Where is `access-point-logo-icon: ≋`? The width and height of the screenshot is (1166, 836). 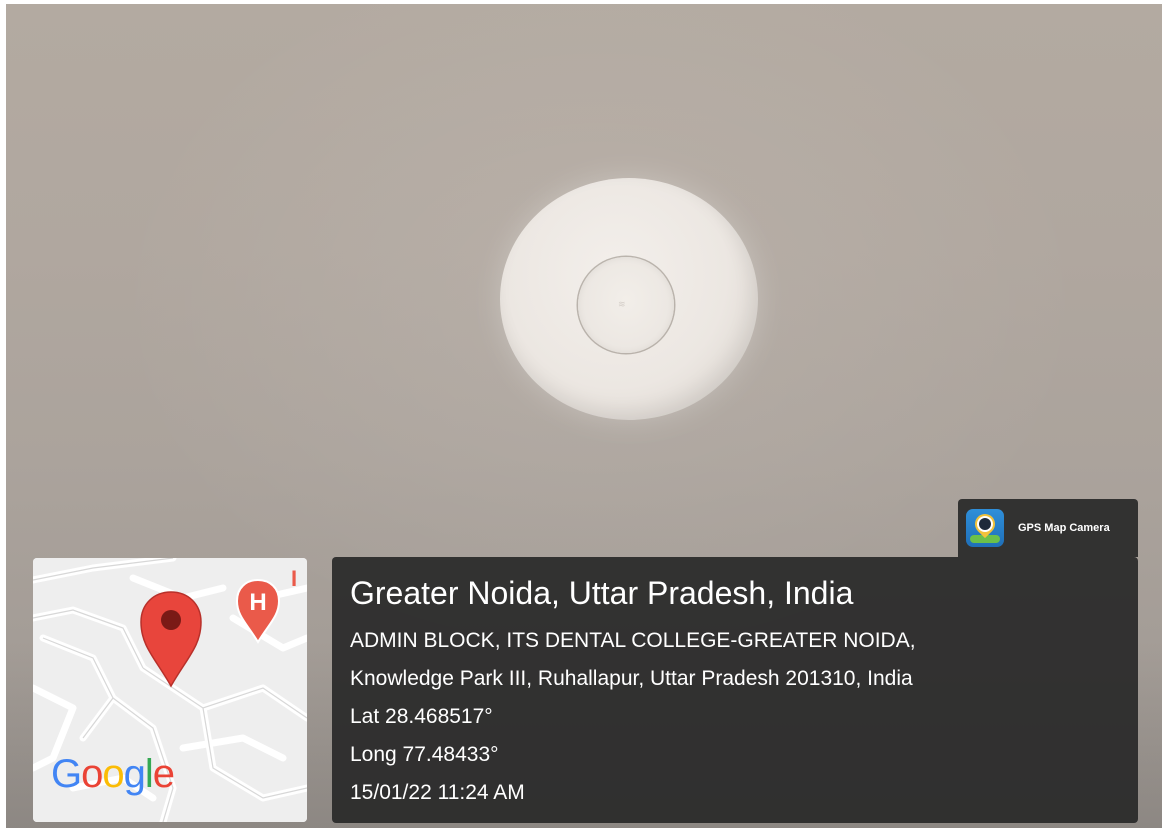 access-point-logo-icon: ≋ is located at coordinates (622, 304).